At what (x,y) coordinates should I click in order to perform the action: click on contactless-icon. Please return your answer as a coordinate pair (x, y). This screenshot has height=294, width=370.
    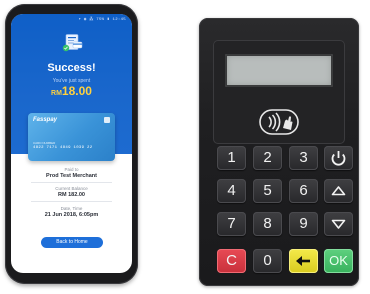
    Looking at the image, I should click on (279, 122).